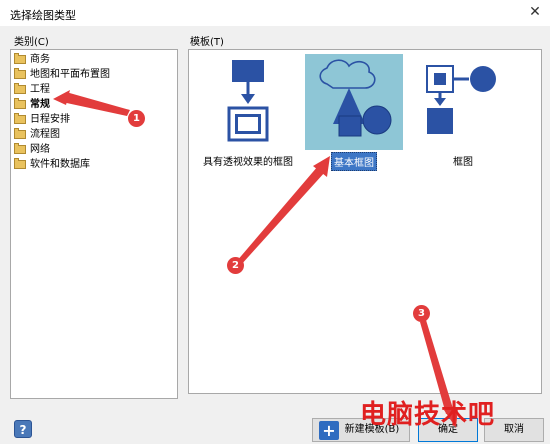  I want to click on template-block, so click(471, 103).